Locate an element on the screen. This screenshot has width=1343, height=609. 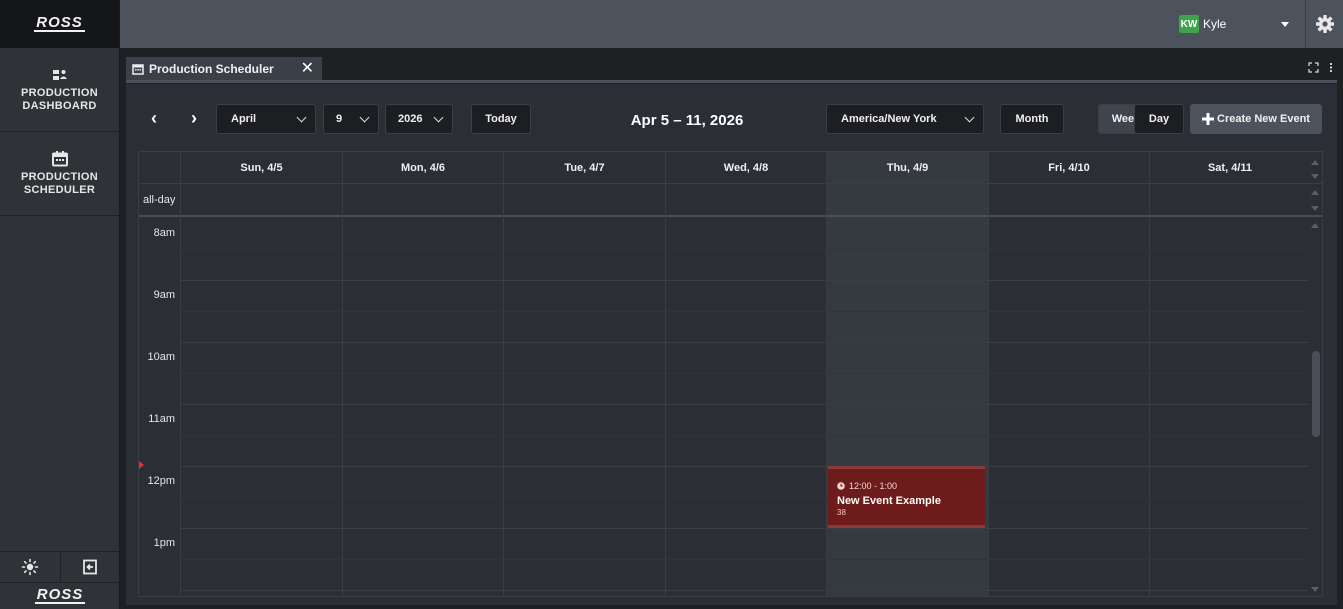
dashboard-icon is located at coordinates (59, 75).